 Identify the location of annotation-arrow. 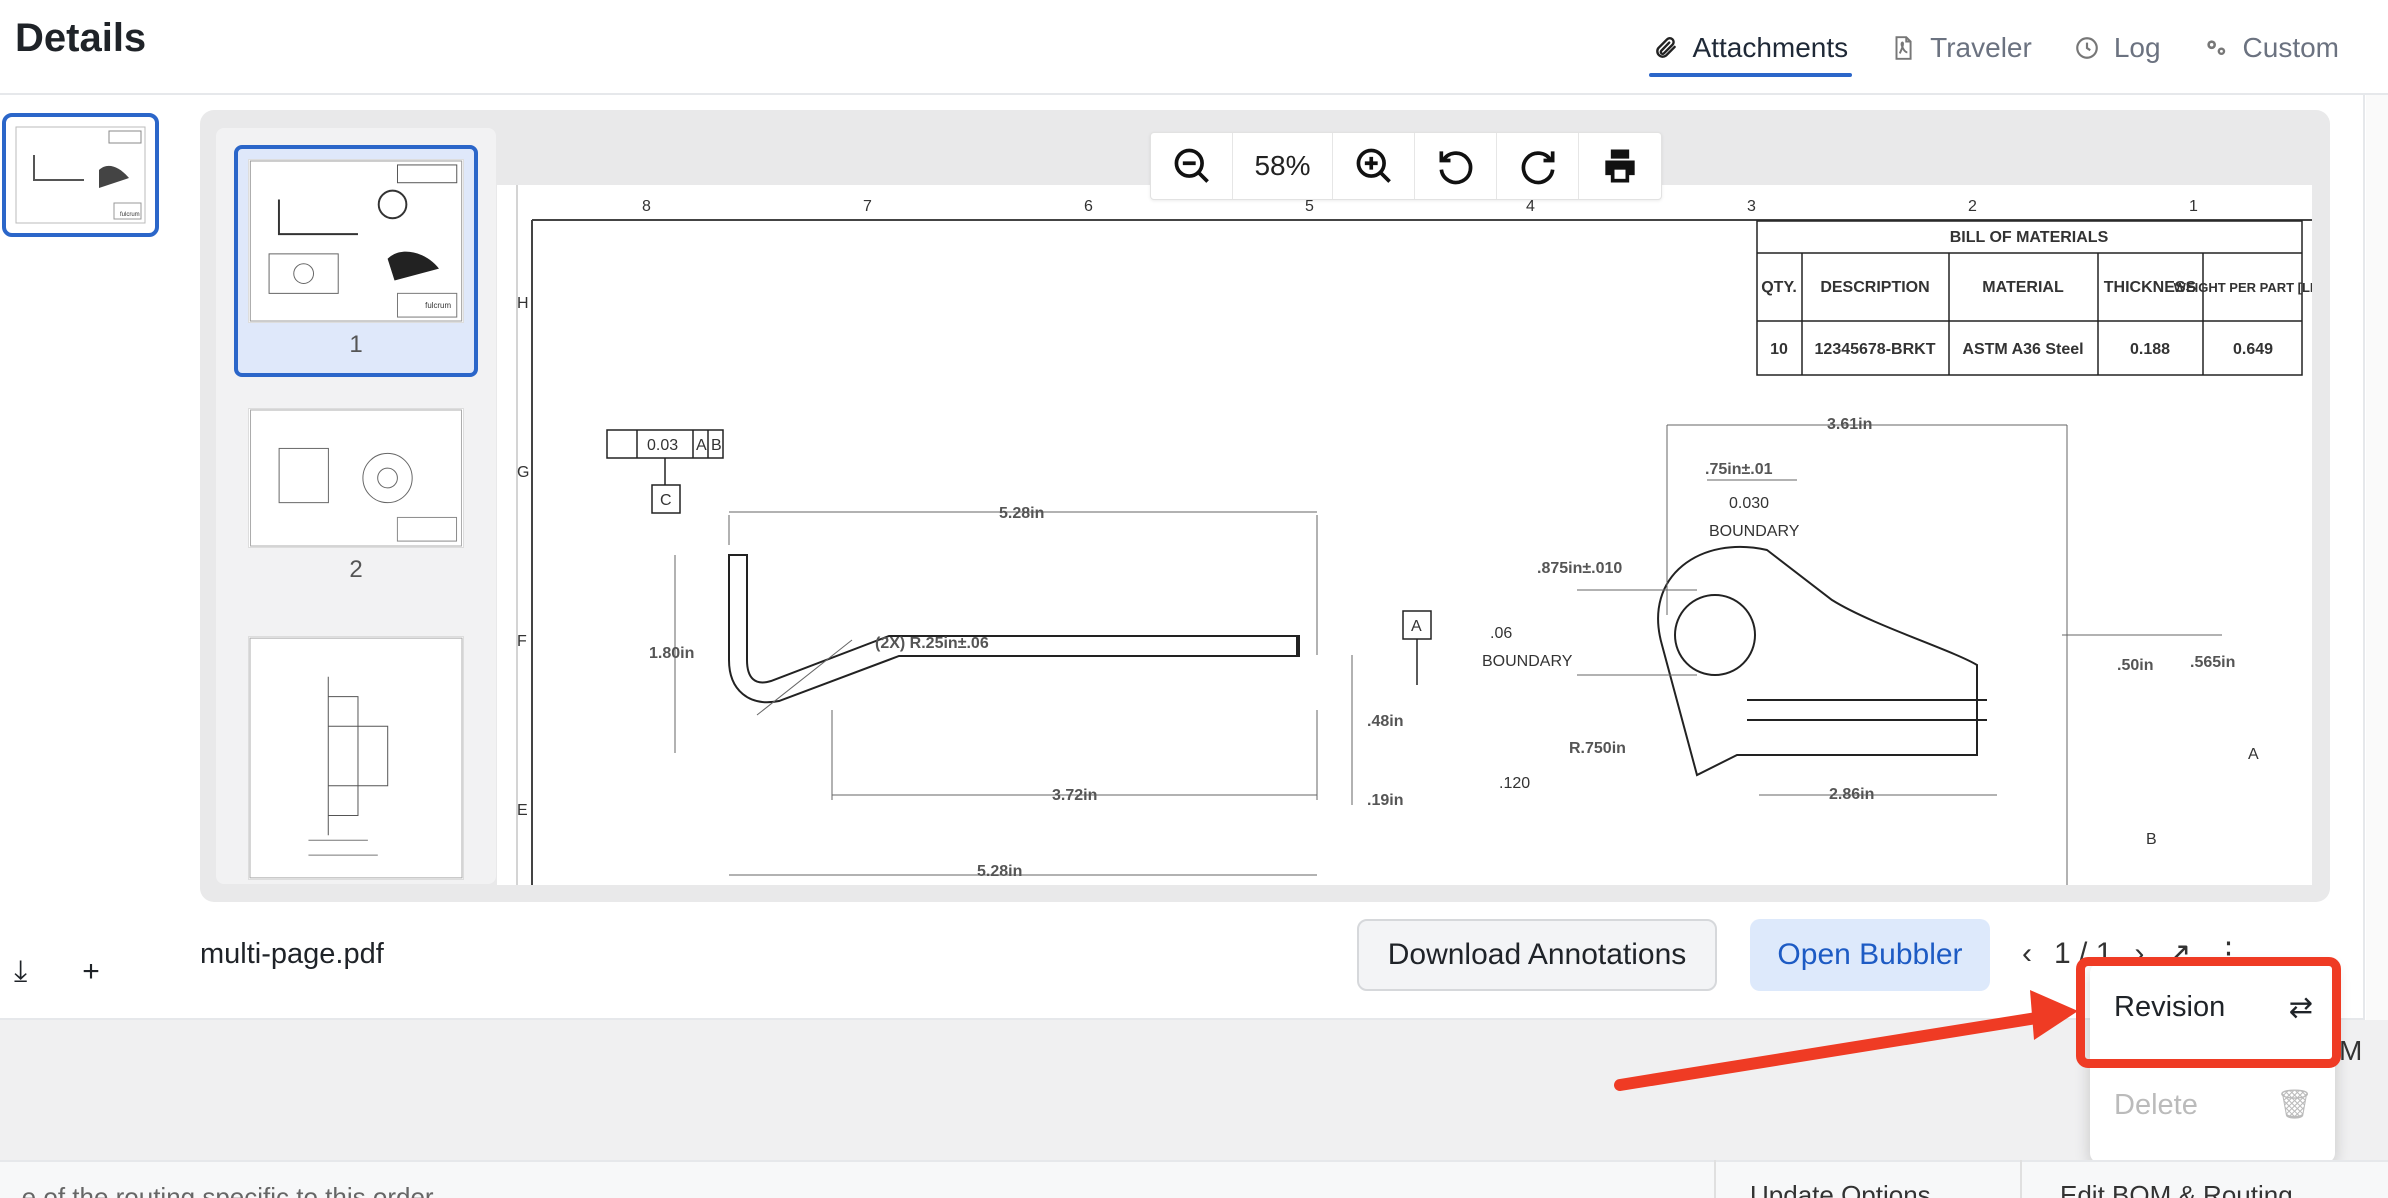
(1846, 1040).